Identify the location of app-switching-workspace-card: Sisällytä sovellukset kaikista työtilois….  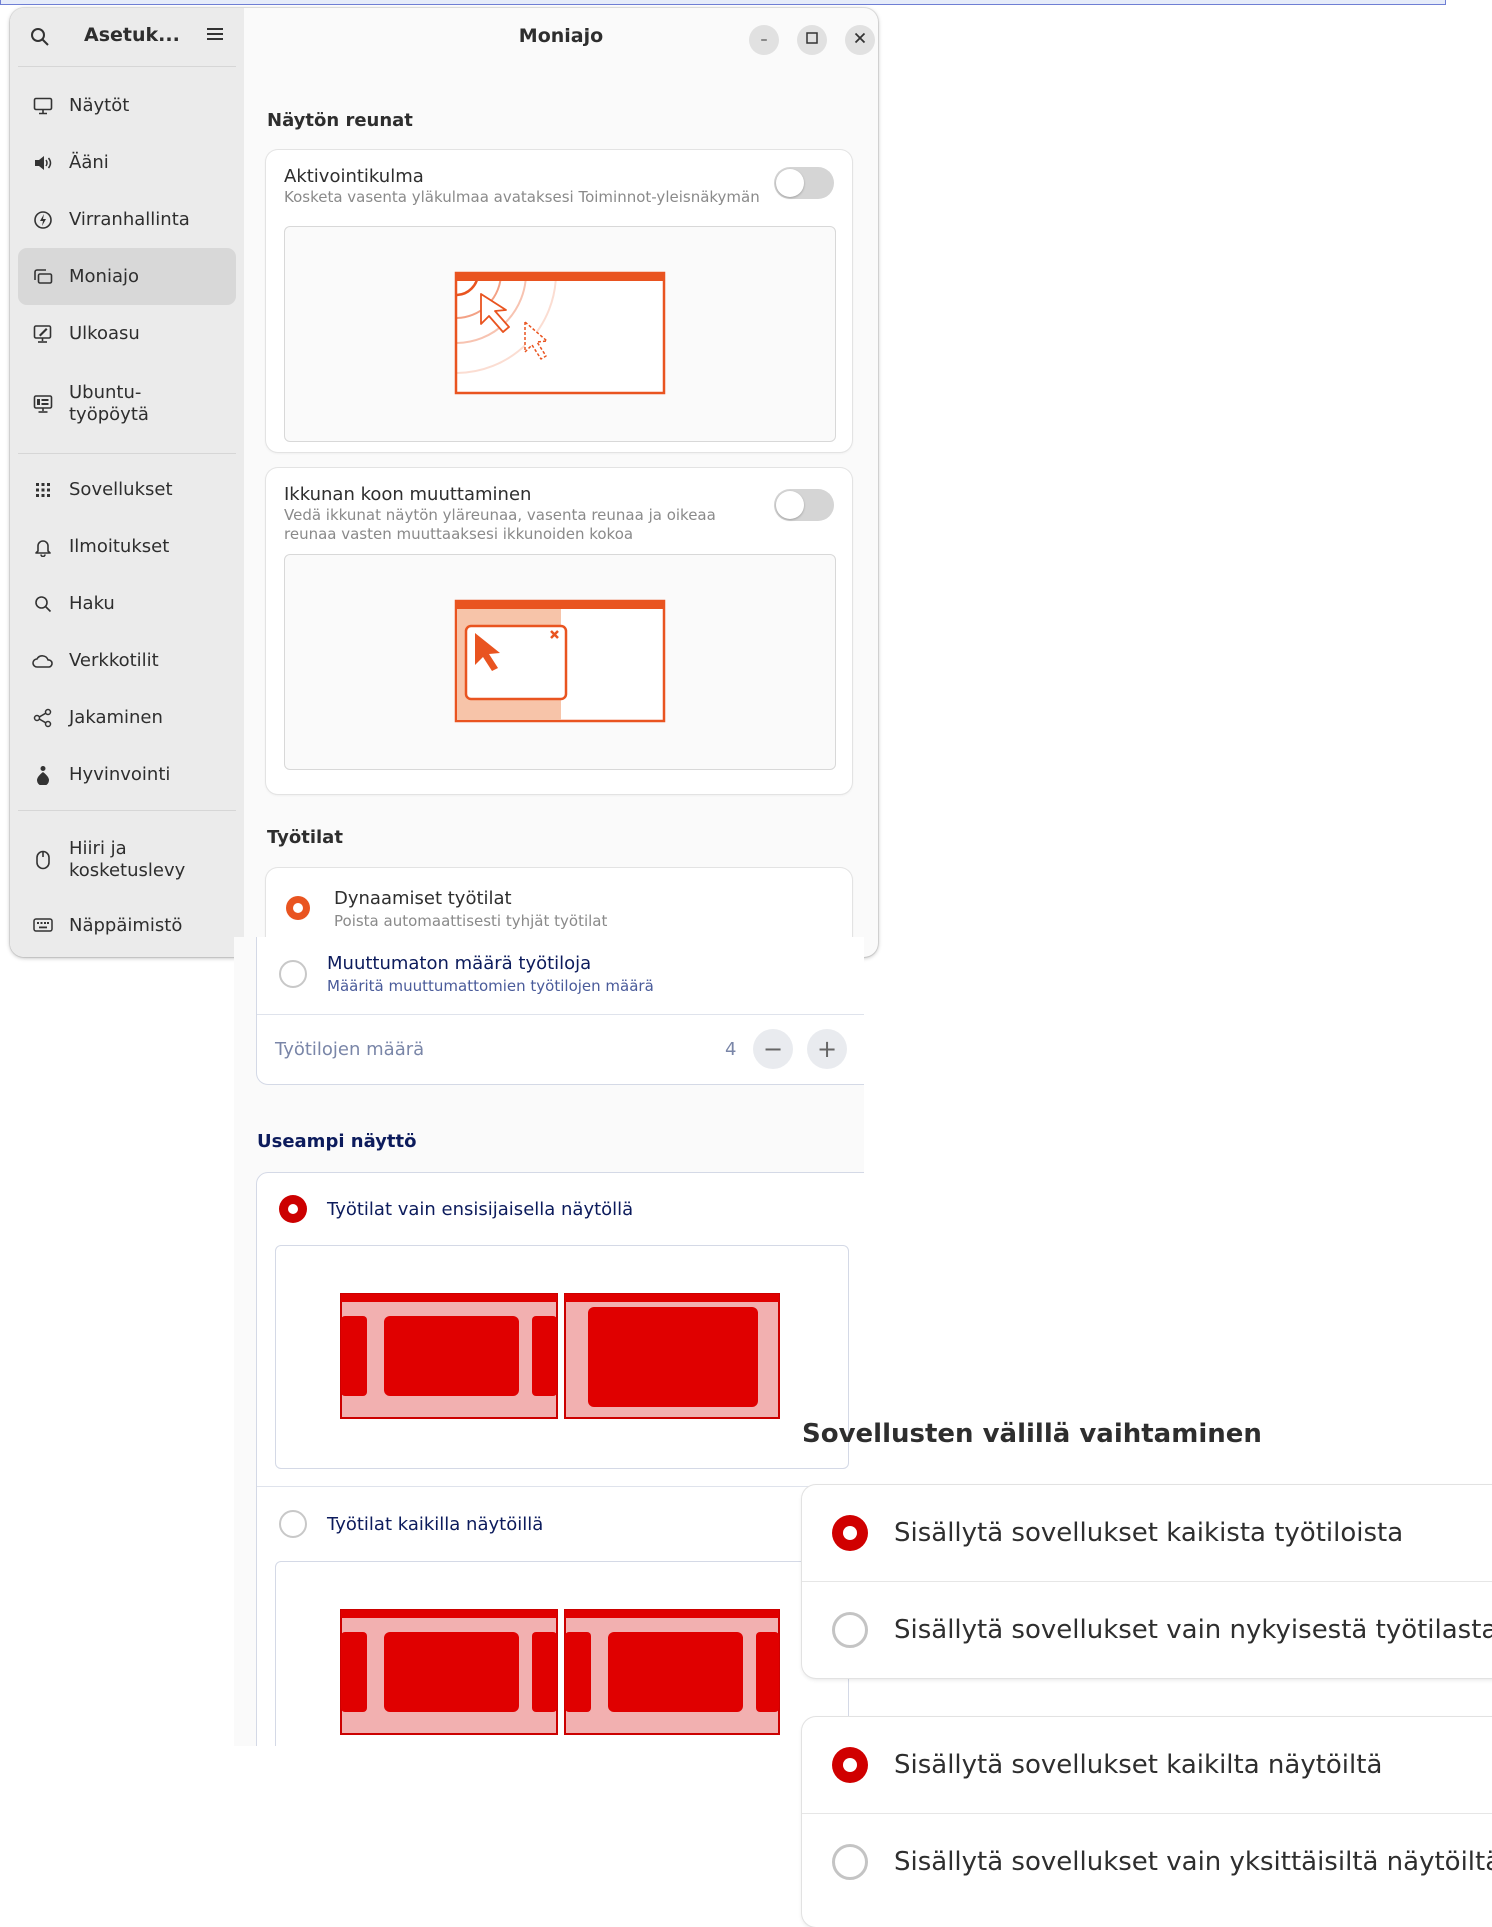
(1147, 1581).